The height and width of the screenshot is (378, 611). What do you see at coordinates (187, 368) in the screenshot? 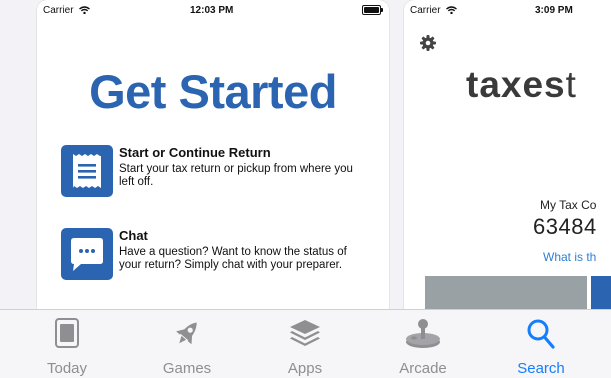
I see `tab-label: Games` at bounding box center [187, 368].